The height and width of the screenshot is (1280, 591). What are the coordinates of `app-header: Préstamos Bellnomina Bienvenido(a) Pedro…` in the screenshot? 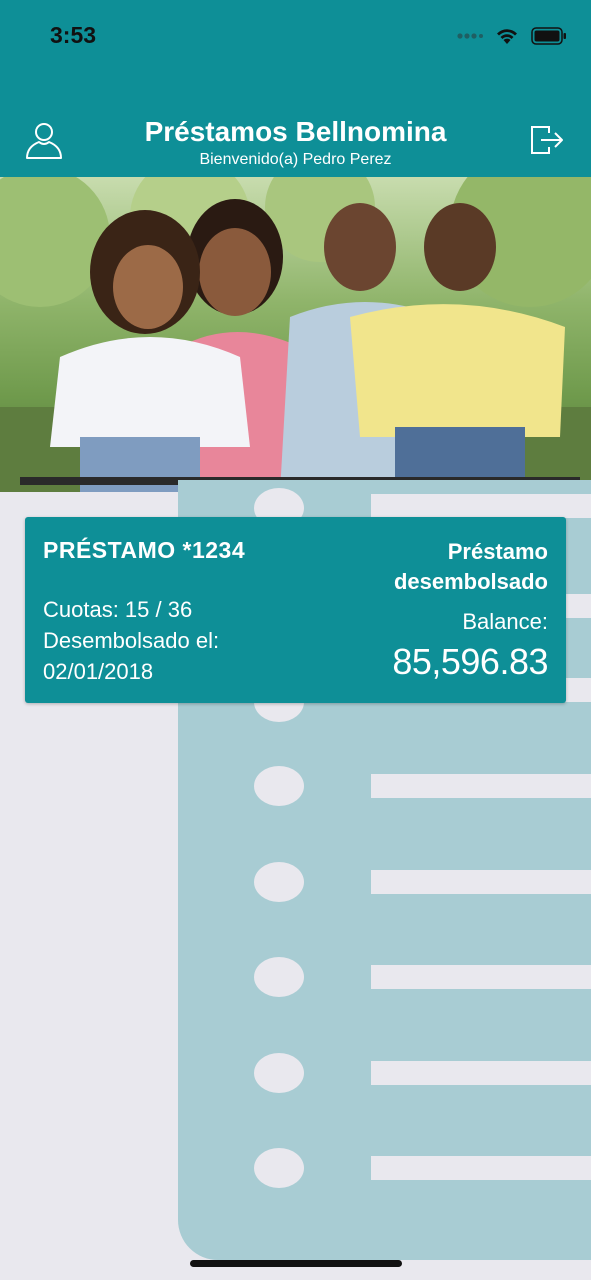 It's located at (295, 126).